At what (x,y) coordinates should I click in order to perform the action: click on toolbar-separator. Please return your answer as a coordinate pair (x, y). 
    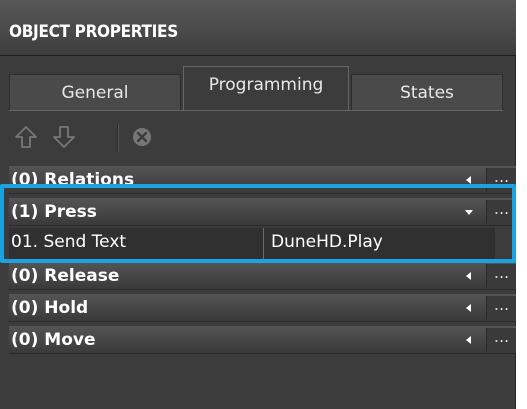
    Looking at the image, I should click on (118, 138).